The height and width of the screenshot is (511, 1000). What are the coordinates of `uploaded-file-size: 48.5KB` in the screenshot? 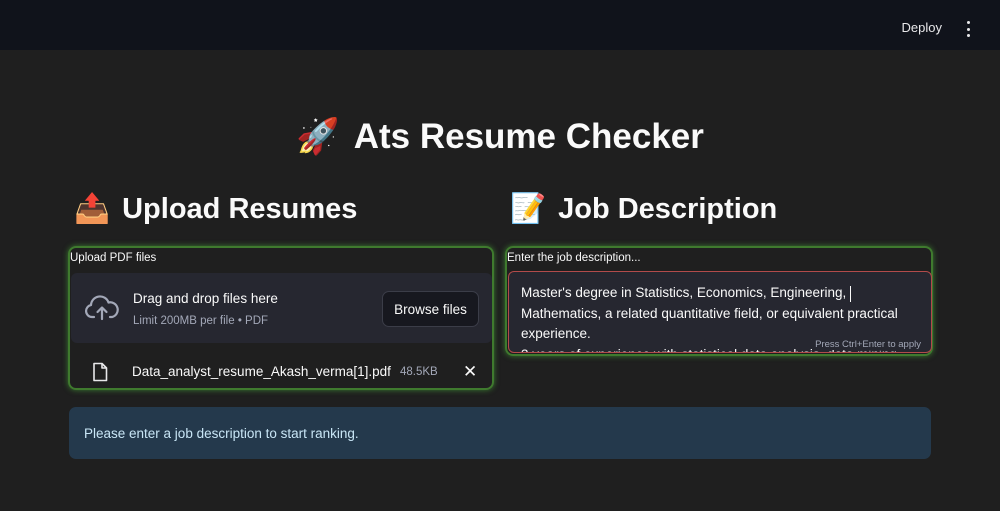 It's located at (419, 372).